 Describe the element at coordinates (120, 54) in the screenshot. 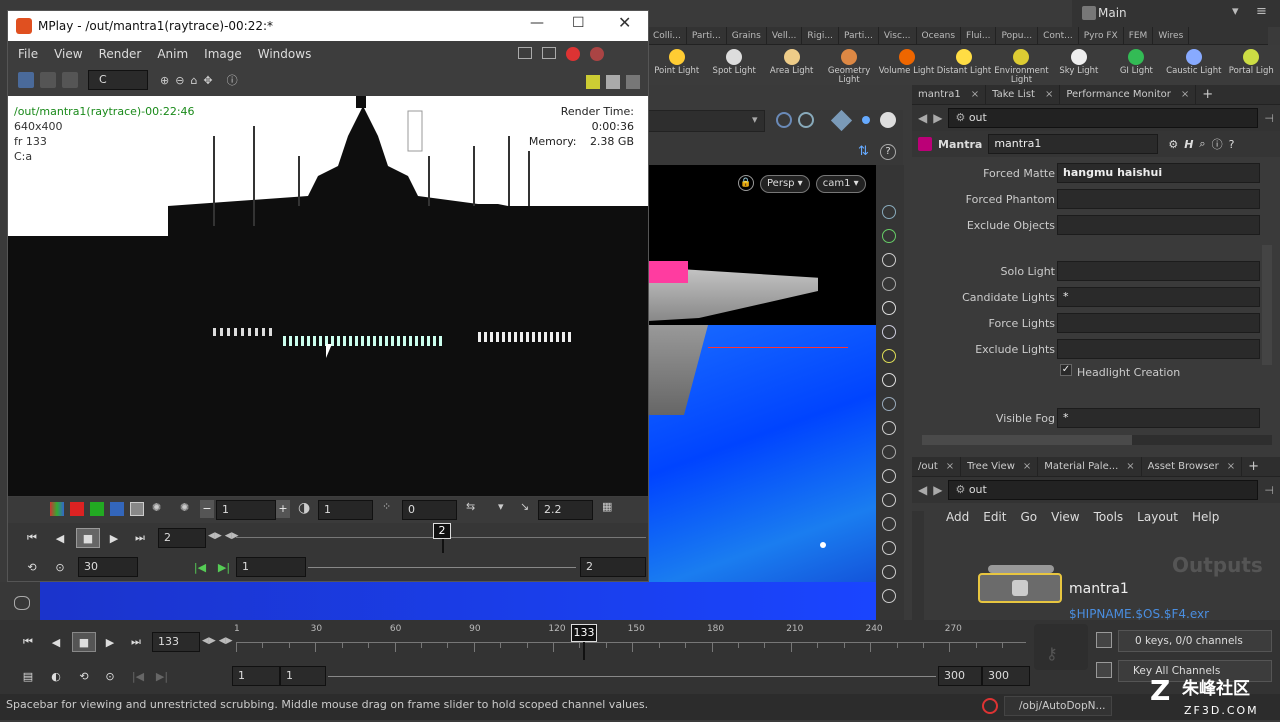

I see `mplay-menu-item: Render` at that location.